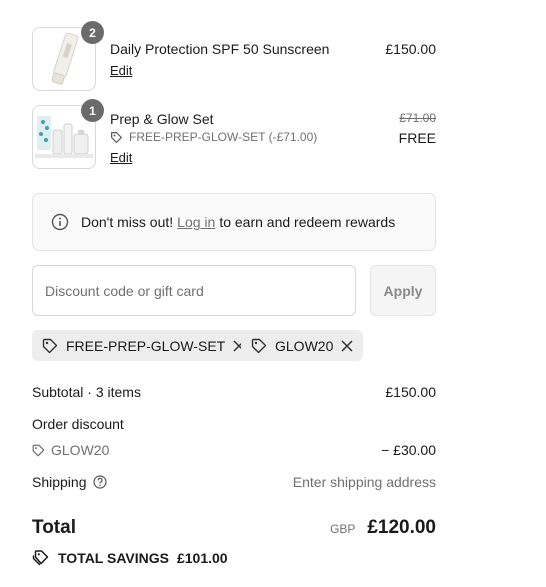 The image size is (546, 587). I want to click on subtotal-value: £150.00, so click(410, 392).